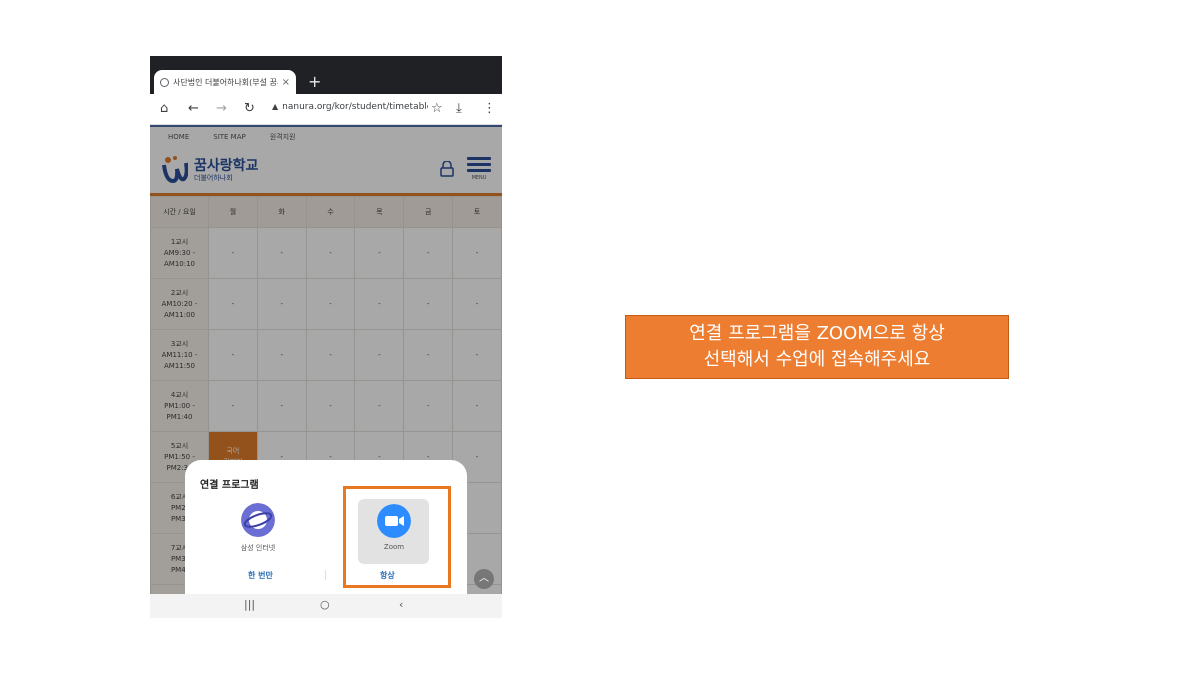 The height and width of the screenshot is (675, 1200). I want to click on warning-icon: ▲, so click(275, 106).